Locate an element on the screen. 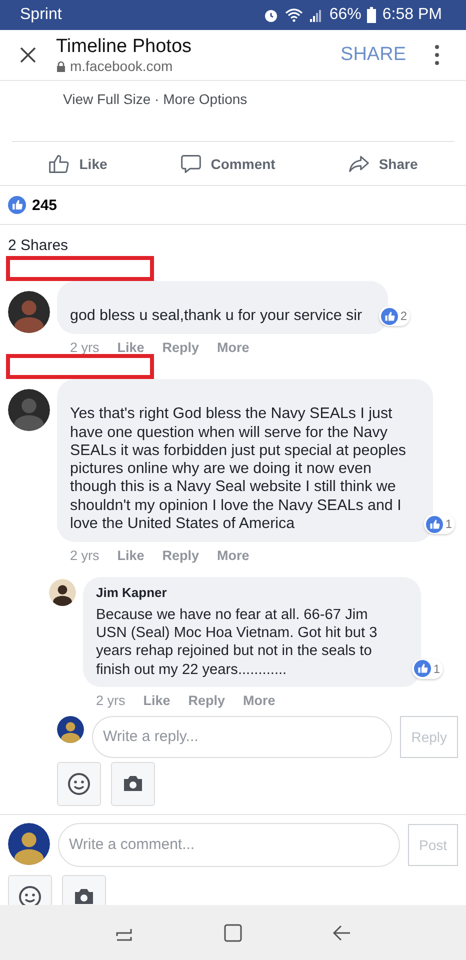  comment-text: Yes that's right God bless the Navy SEALs I just have one question when will serve for the Navy SEALs it was forbidden just put special at peoples pictures online why are we doing it now even though this is a Navy Seal website I still think we shouldn't my opinion I love the Navy SEALs and I love the United States of America is located at coordinates (238, 469).